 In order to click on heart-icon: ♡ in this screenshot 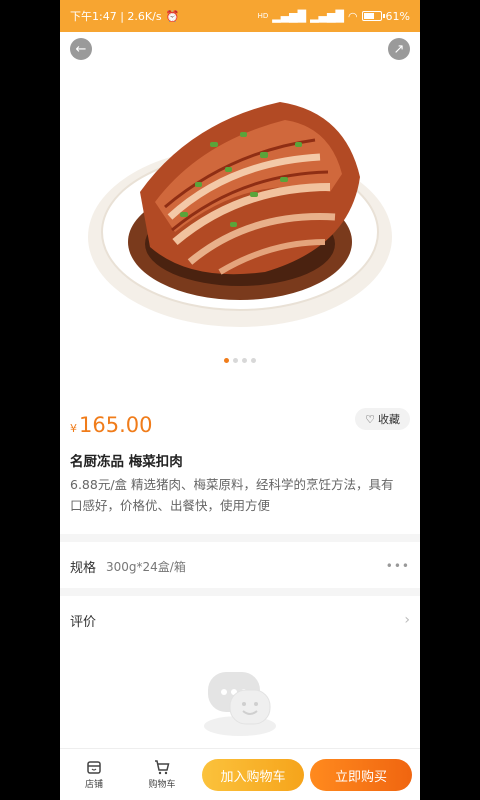, I will do `click(370, 419)`.